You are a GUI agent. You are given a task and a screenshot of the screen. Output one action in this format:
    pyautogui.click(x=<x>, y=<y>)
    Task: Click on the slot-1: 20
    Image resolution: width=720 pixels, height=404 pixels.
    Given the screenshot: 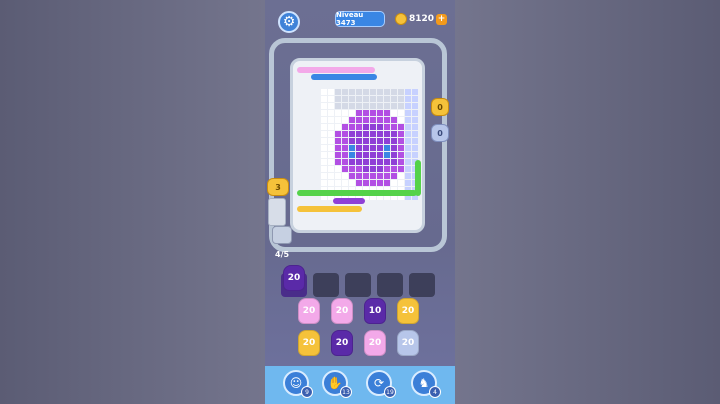 What is the action you would take?
    pyautogui.click(x=294, y=281)
    